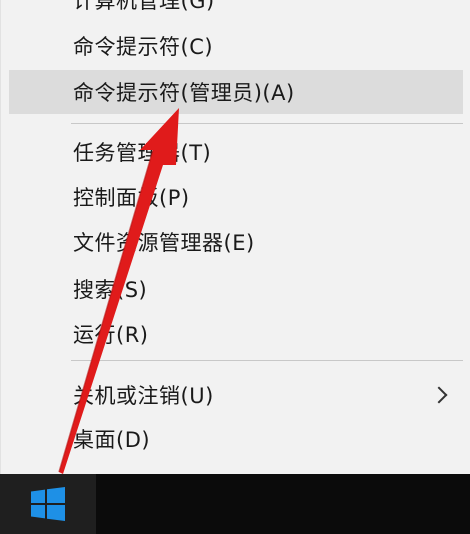 This screenshot has width=470, height=534. Describe the element at coordinates (144, 6) in the screenshot. I see `menu-item-label: 计算机管理(G)` at that location.